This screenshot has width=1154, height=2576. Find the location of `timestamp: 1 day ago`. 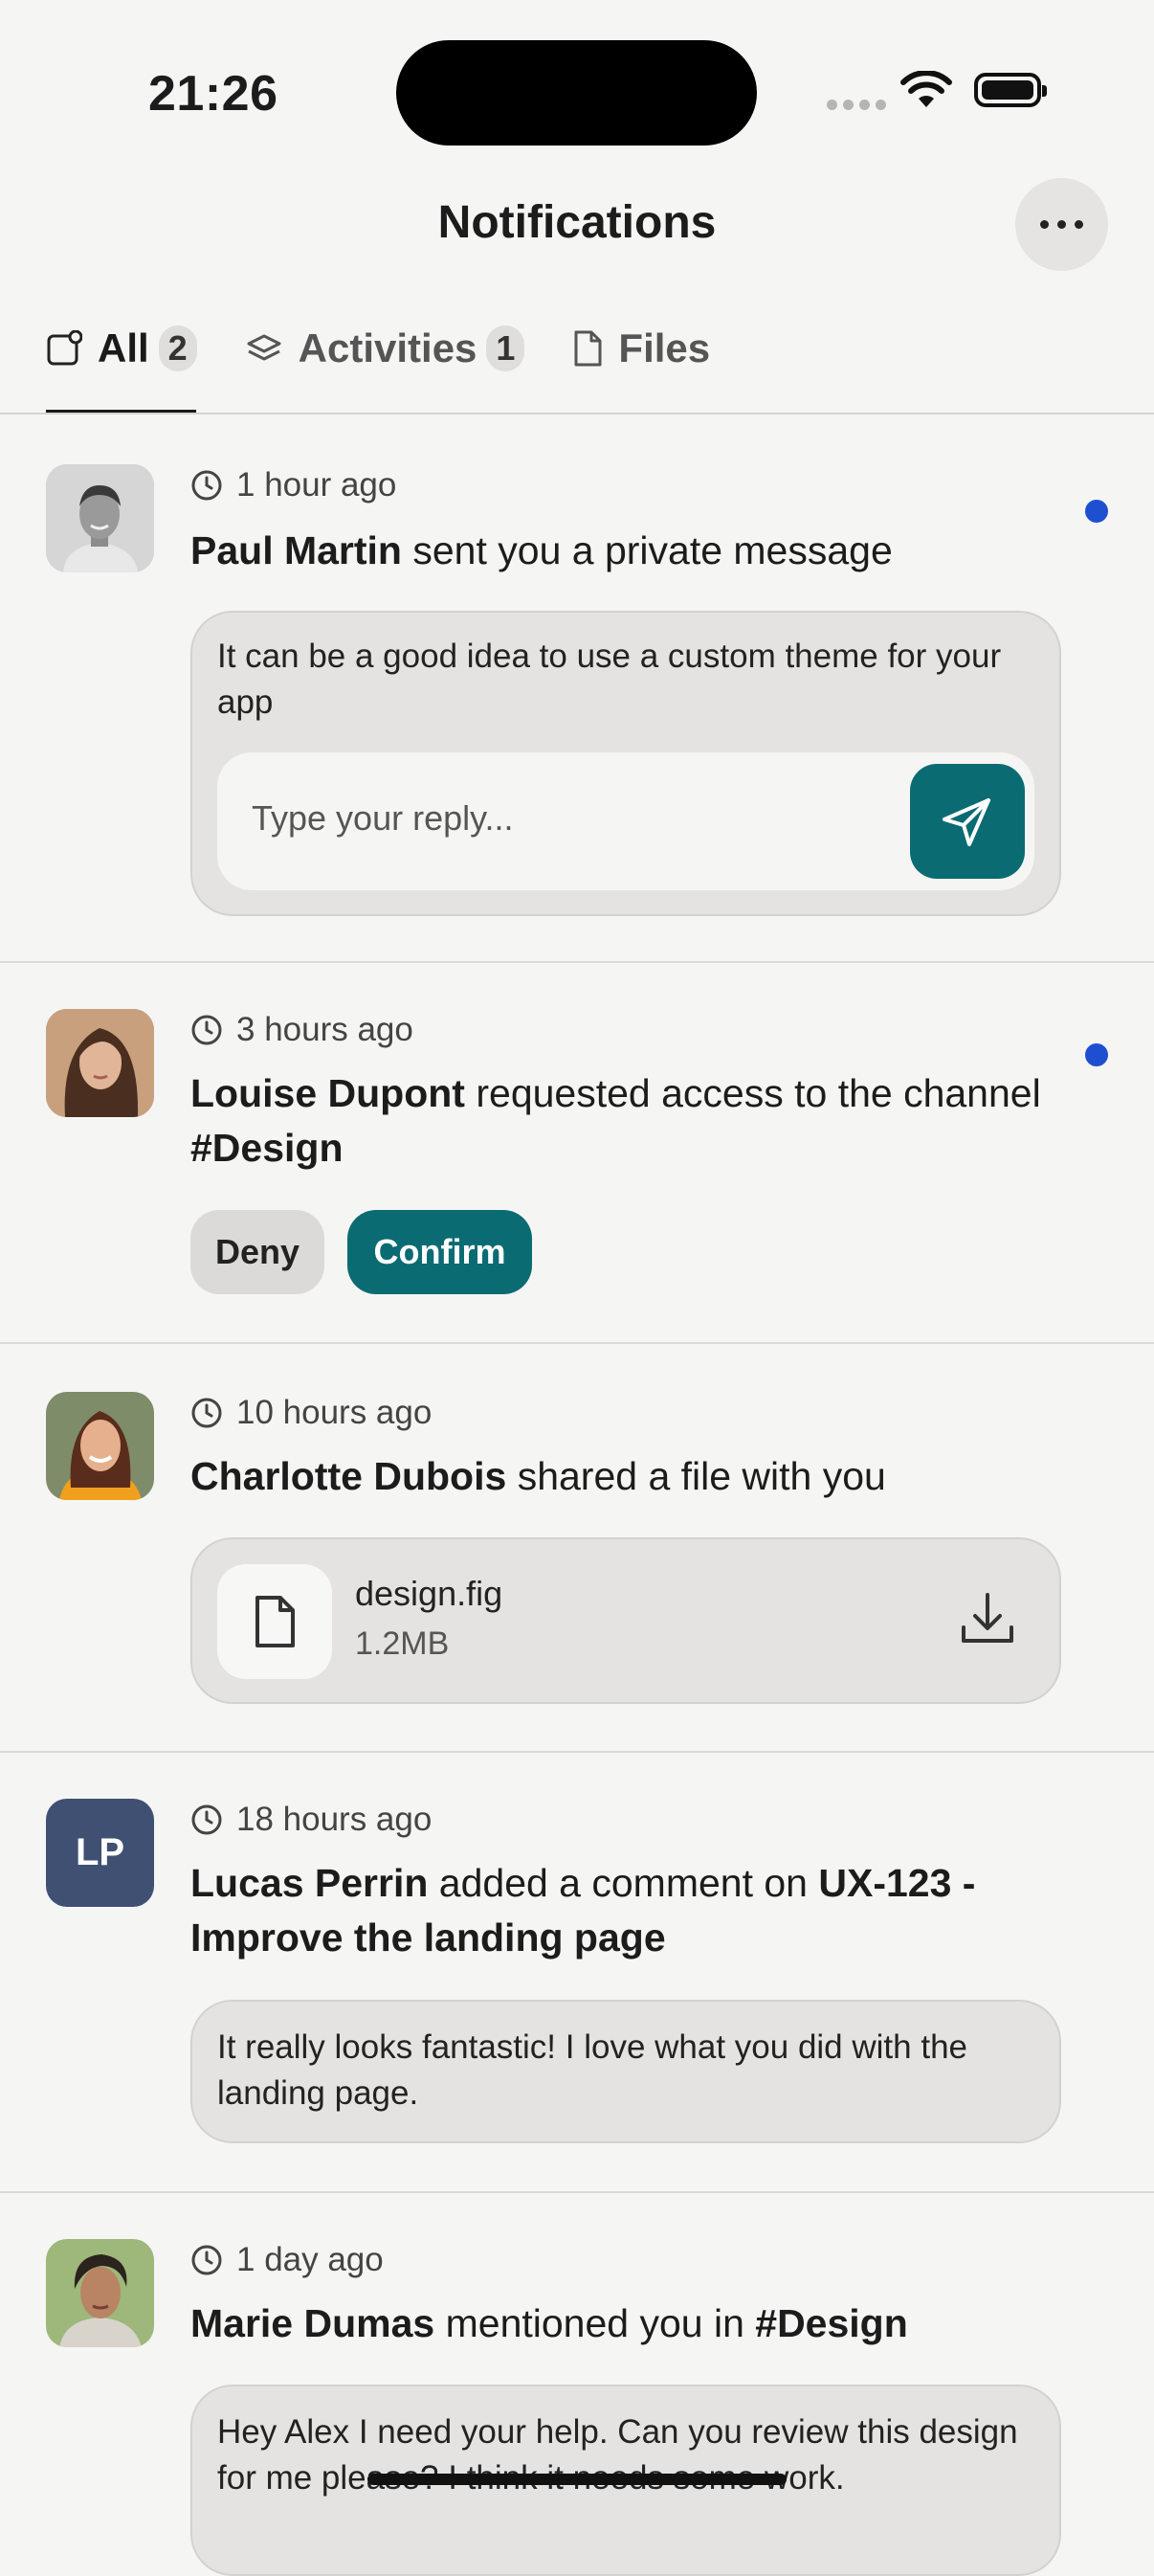

timestamp: 1 day ago is located at coordinates (287, 2260).